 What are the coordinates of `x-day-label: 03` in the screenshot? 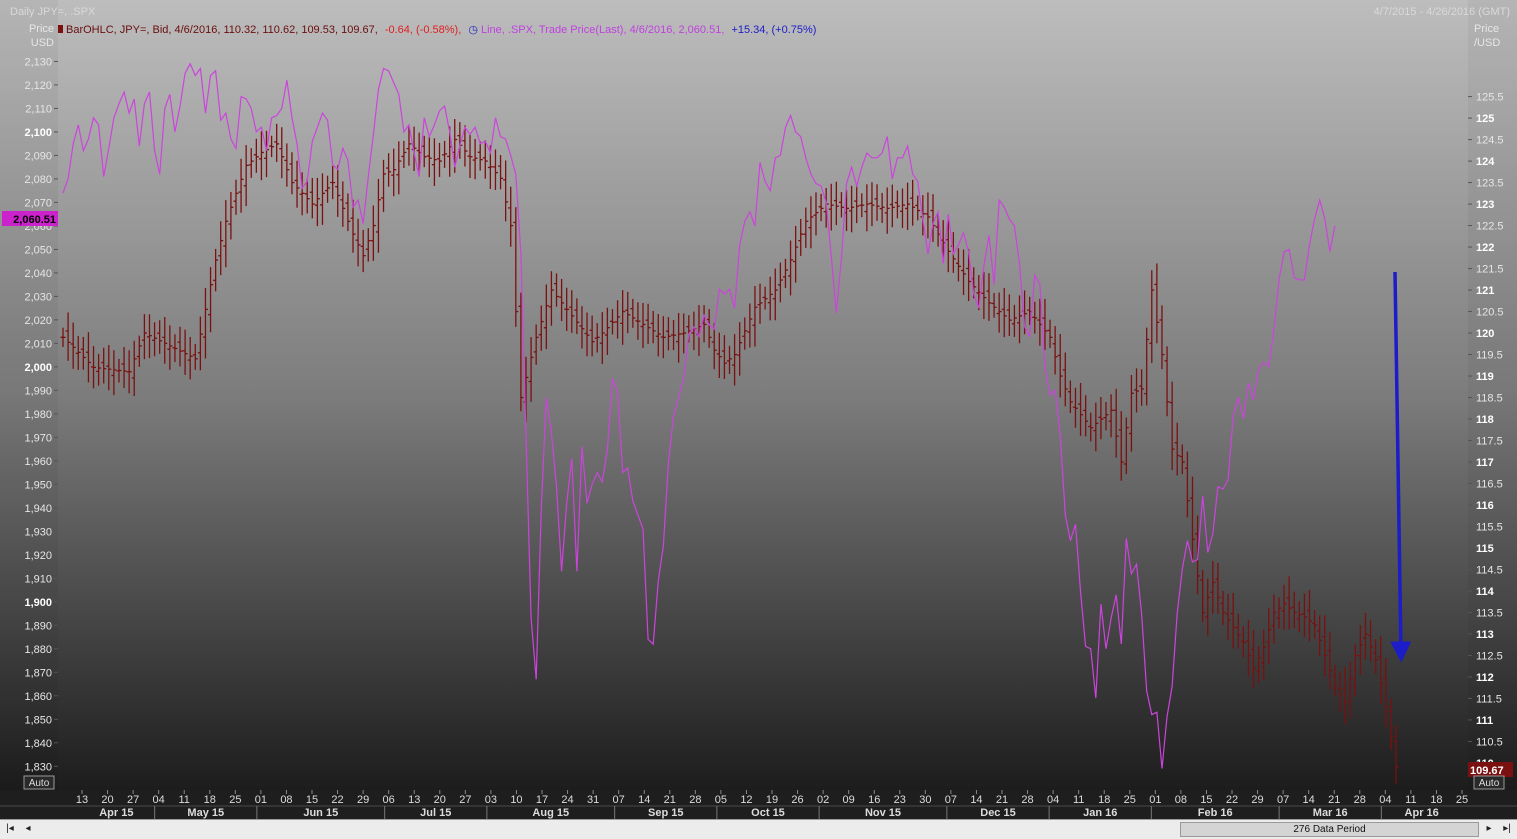 It's located at (491, 800).